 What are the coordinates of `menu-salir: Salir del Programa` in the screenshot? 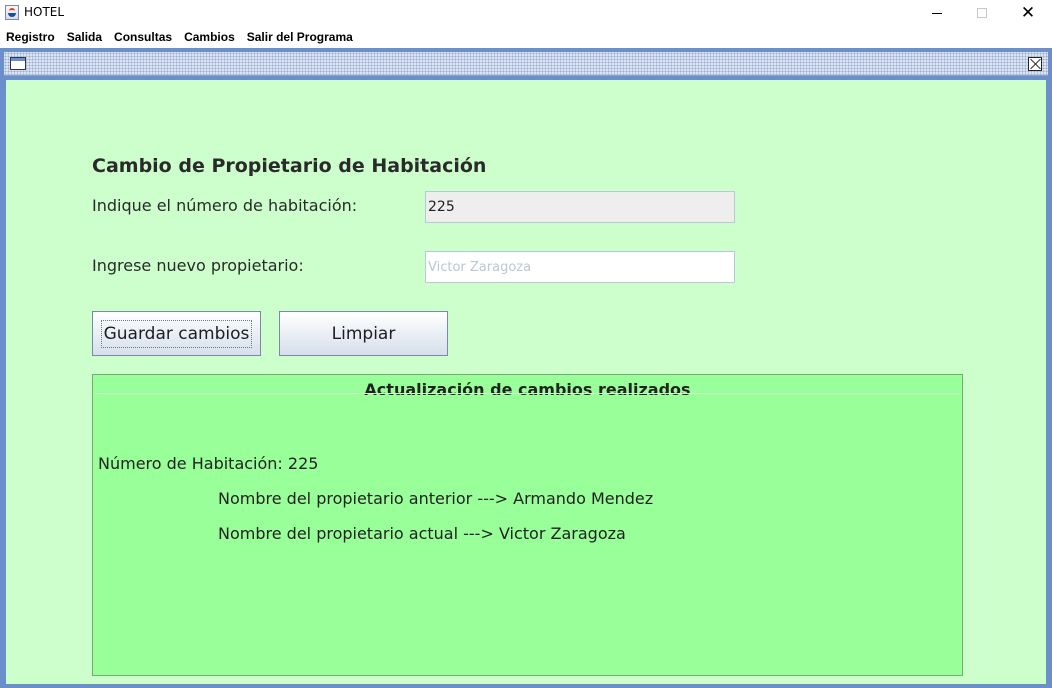 It's located at (300, 37).